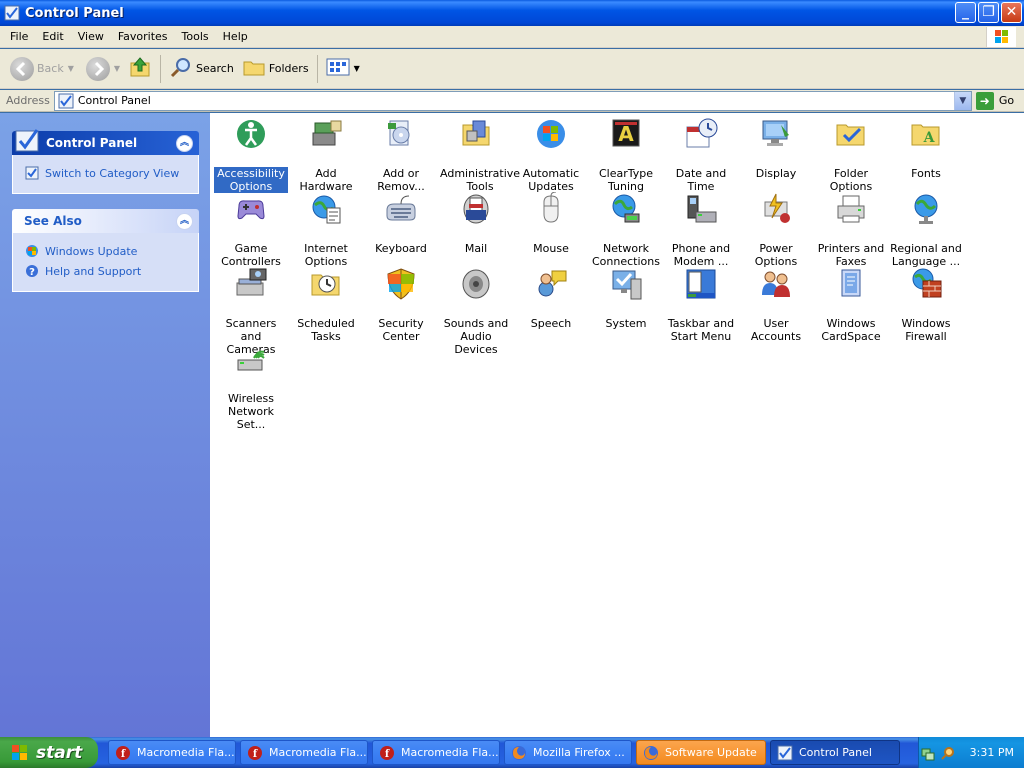  What do you see at coordinates (401, 284) in the screenshot?
I see `security-center-icon` at bounding box center [401, 284].